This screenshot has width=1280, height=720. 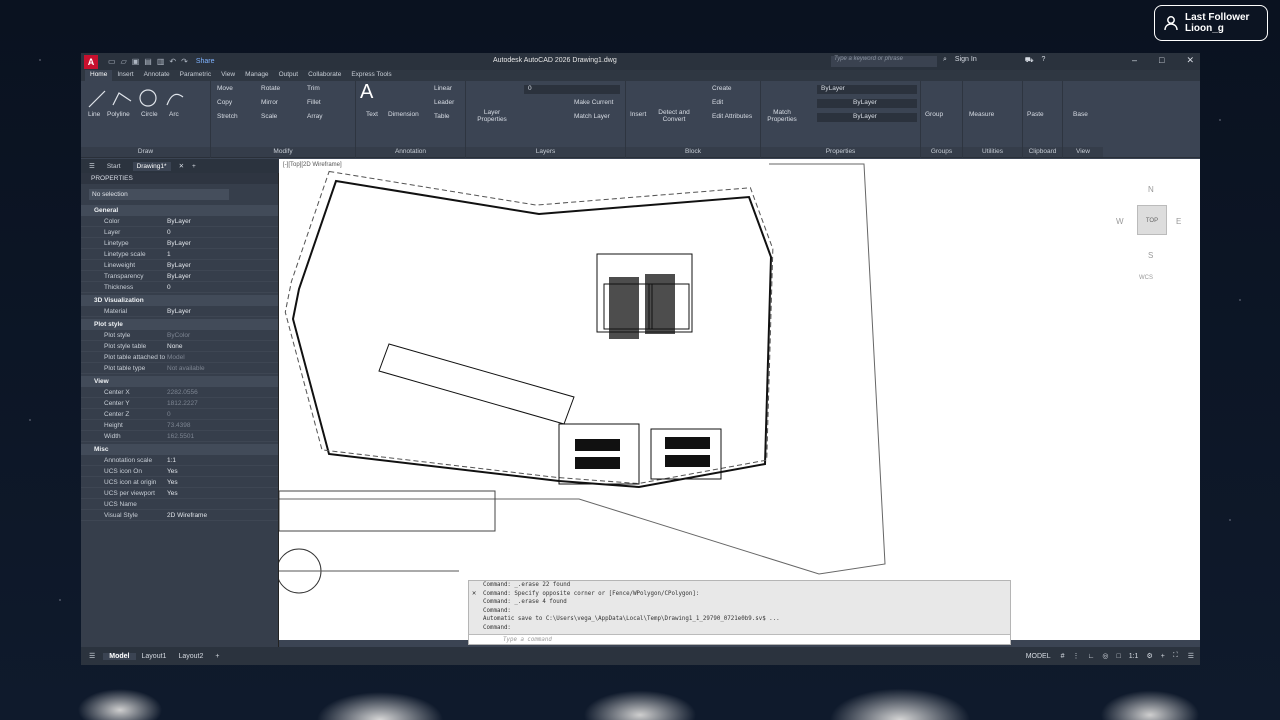 I want to click on property-value: 1812.2227, so click(x=182, y=403).